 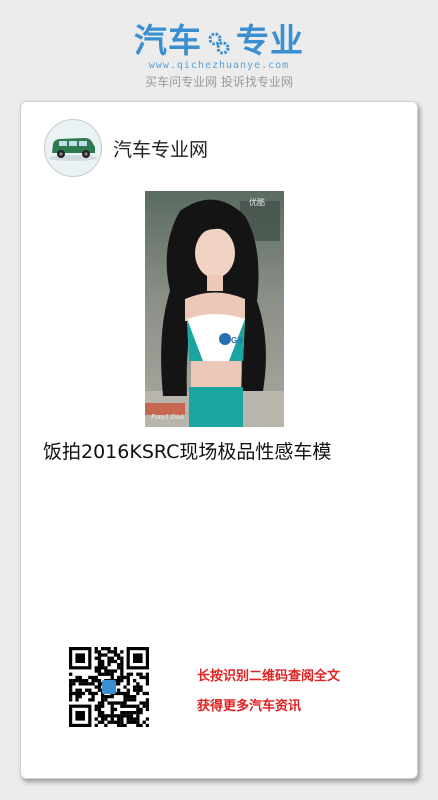 What do you see at coordinates (168, 40) in the screenshot?
I see `logo-title-left: 汽车` at bounding box center [168, 40].